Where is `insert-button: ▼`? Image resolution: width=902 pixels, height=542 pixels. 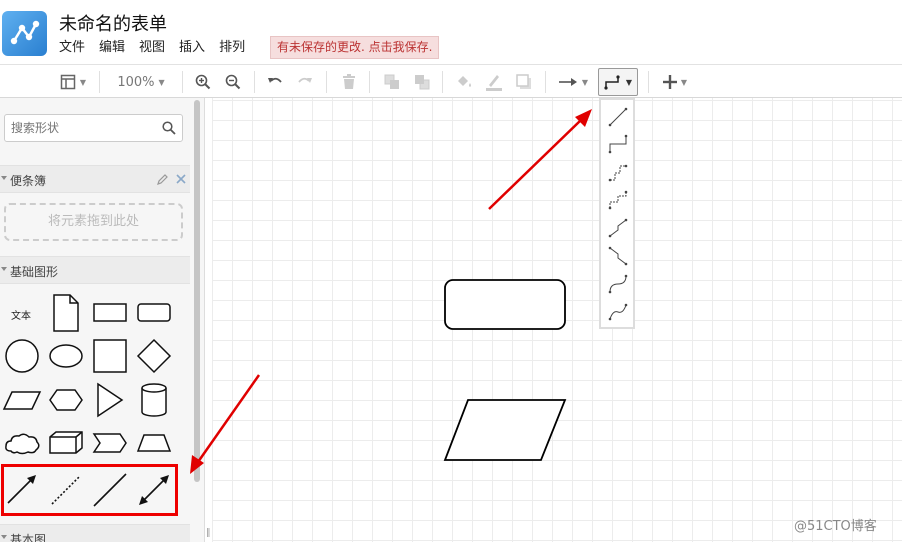
insert-button: ▼ is located at coordinates (675, 82).